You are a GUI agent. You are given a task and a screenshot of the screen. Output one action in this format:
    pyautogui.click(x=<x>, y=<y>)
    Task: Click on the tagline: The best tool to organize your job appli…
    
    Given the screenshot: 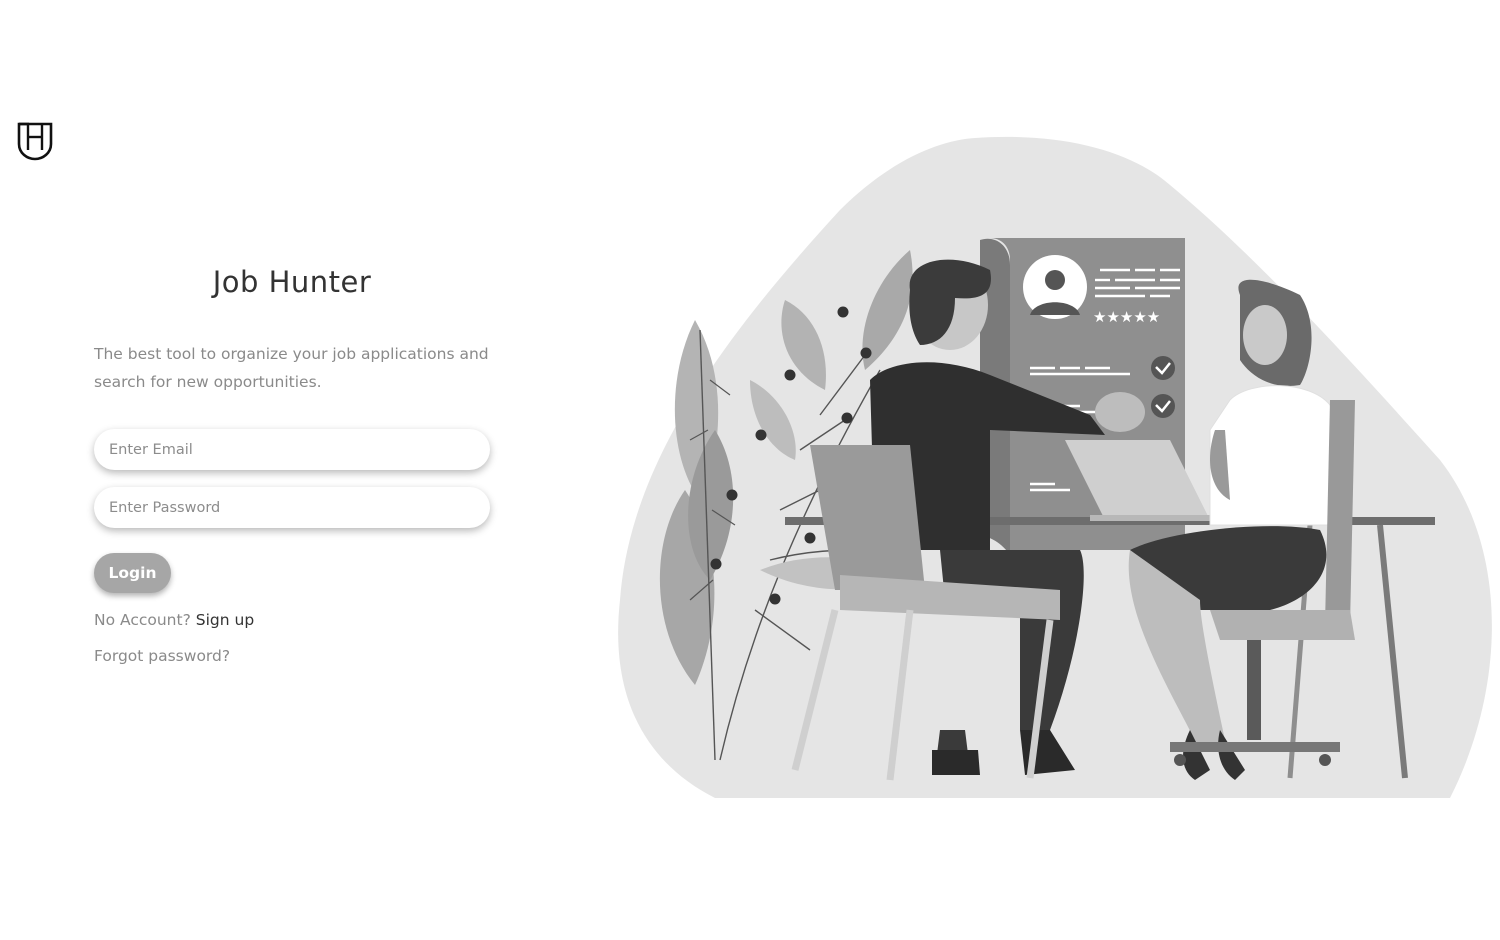 What is the action you would take?
    pyautogui.click(x=291, y=368)
    